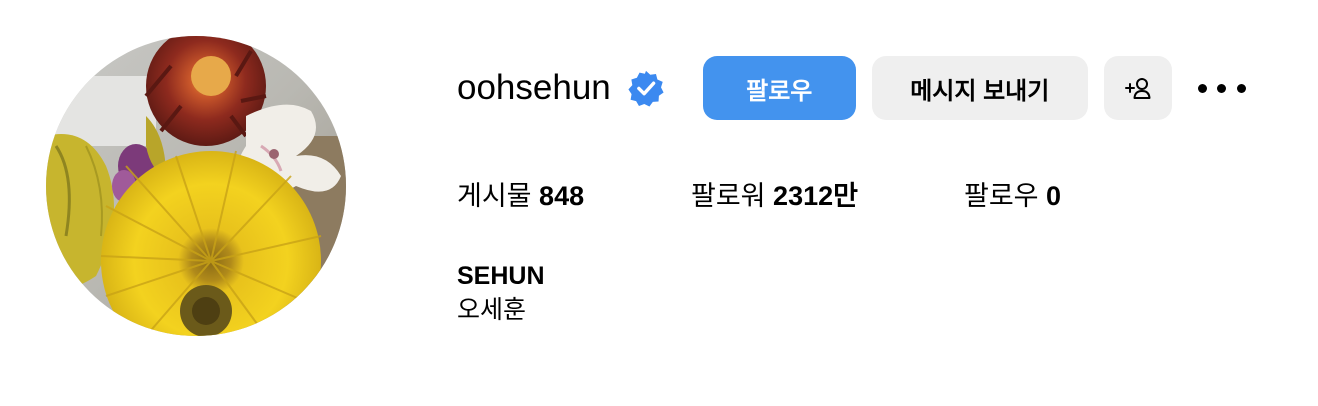  I want to click on followers-count: 2312만, so click(815, 196).